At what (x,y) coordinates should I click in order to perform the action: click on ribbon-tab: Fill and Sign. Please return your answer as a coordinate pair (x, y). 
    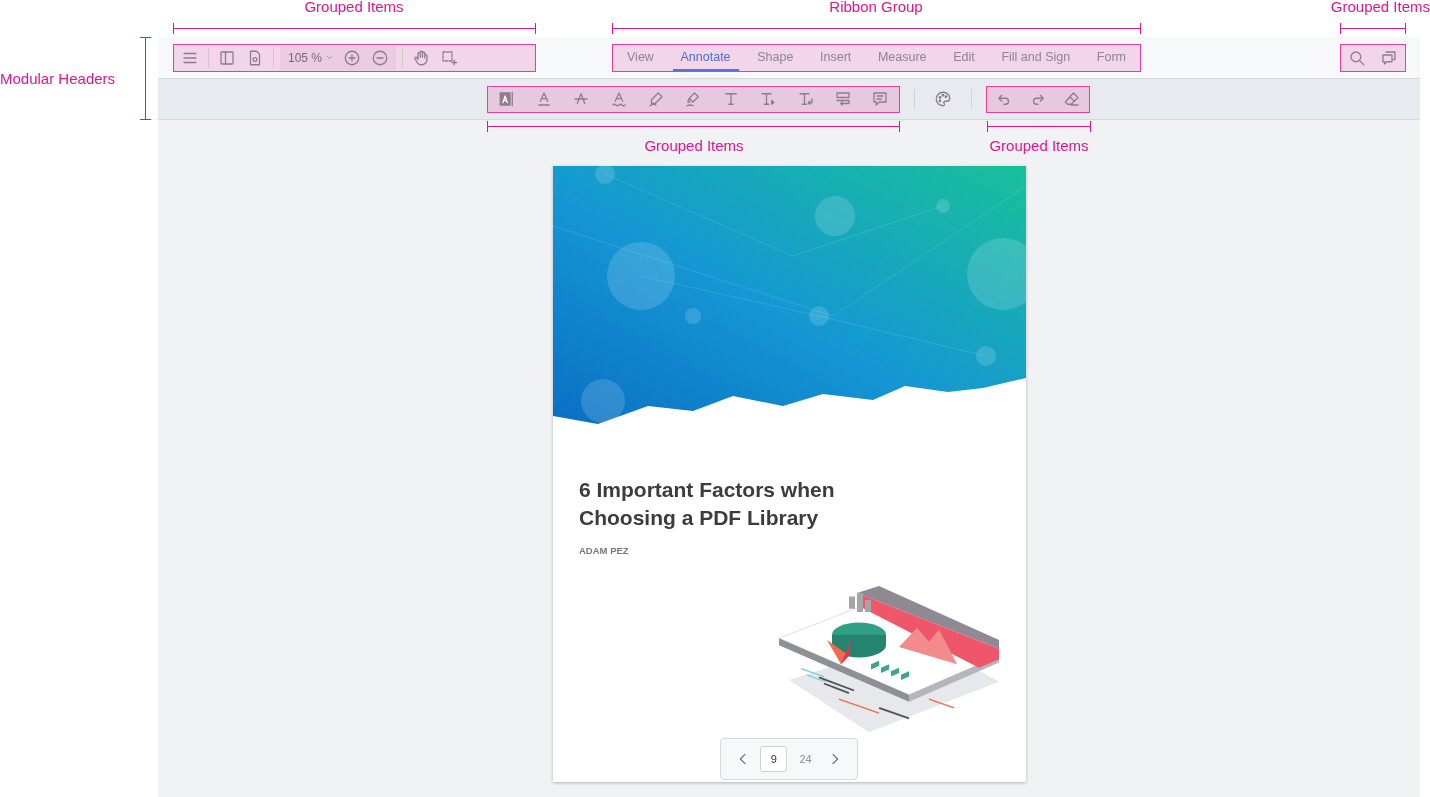
    Looking at the image, I should click on (1036, 57).